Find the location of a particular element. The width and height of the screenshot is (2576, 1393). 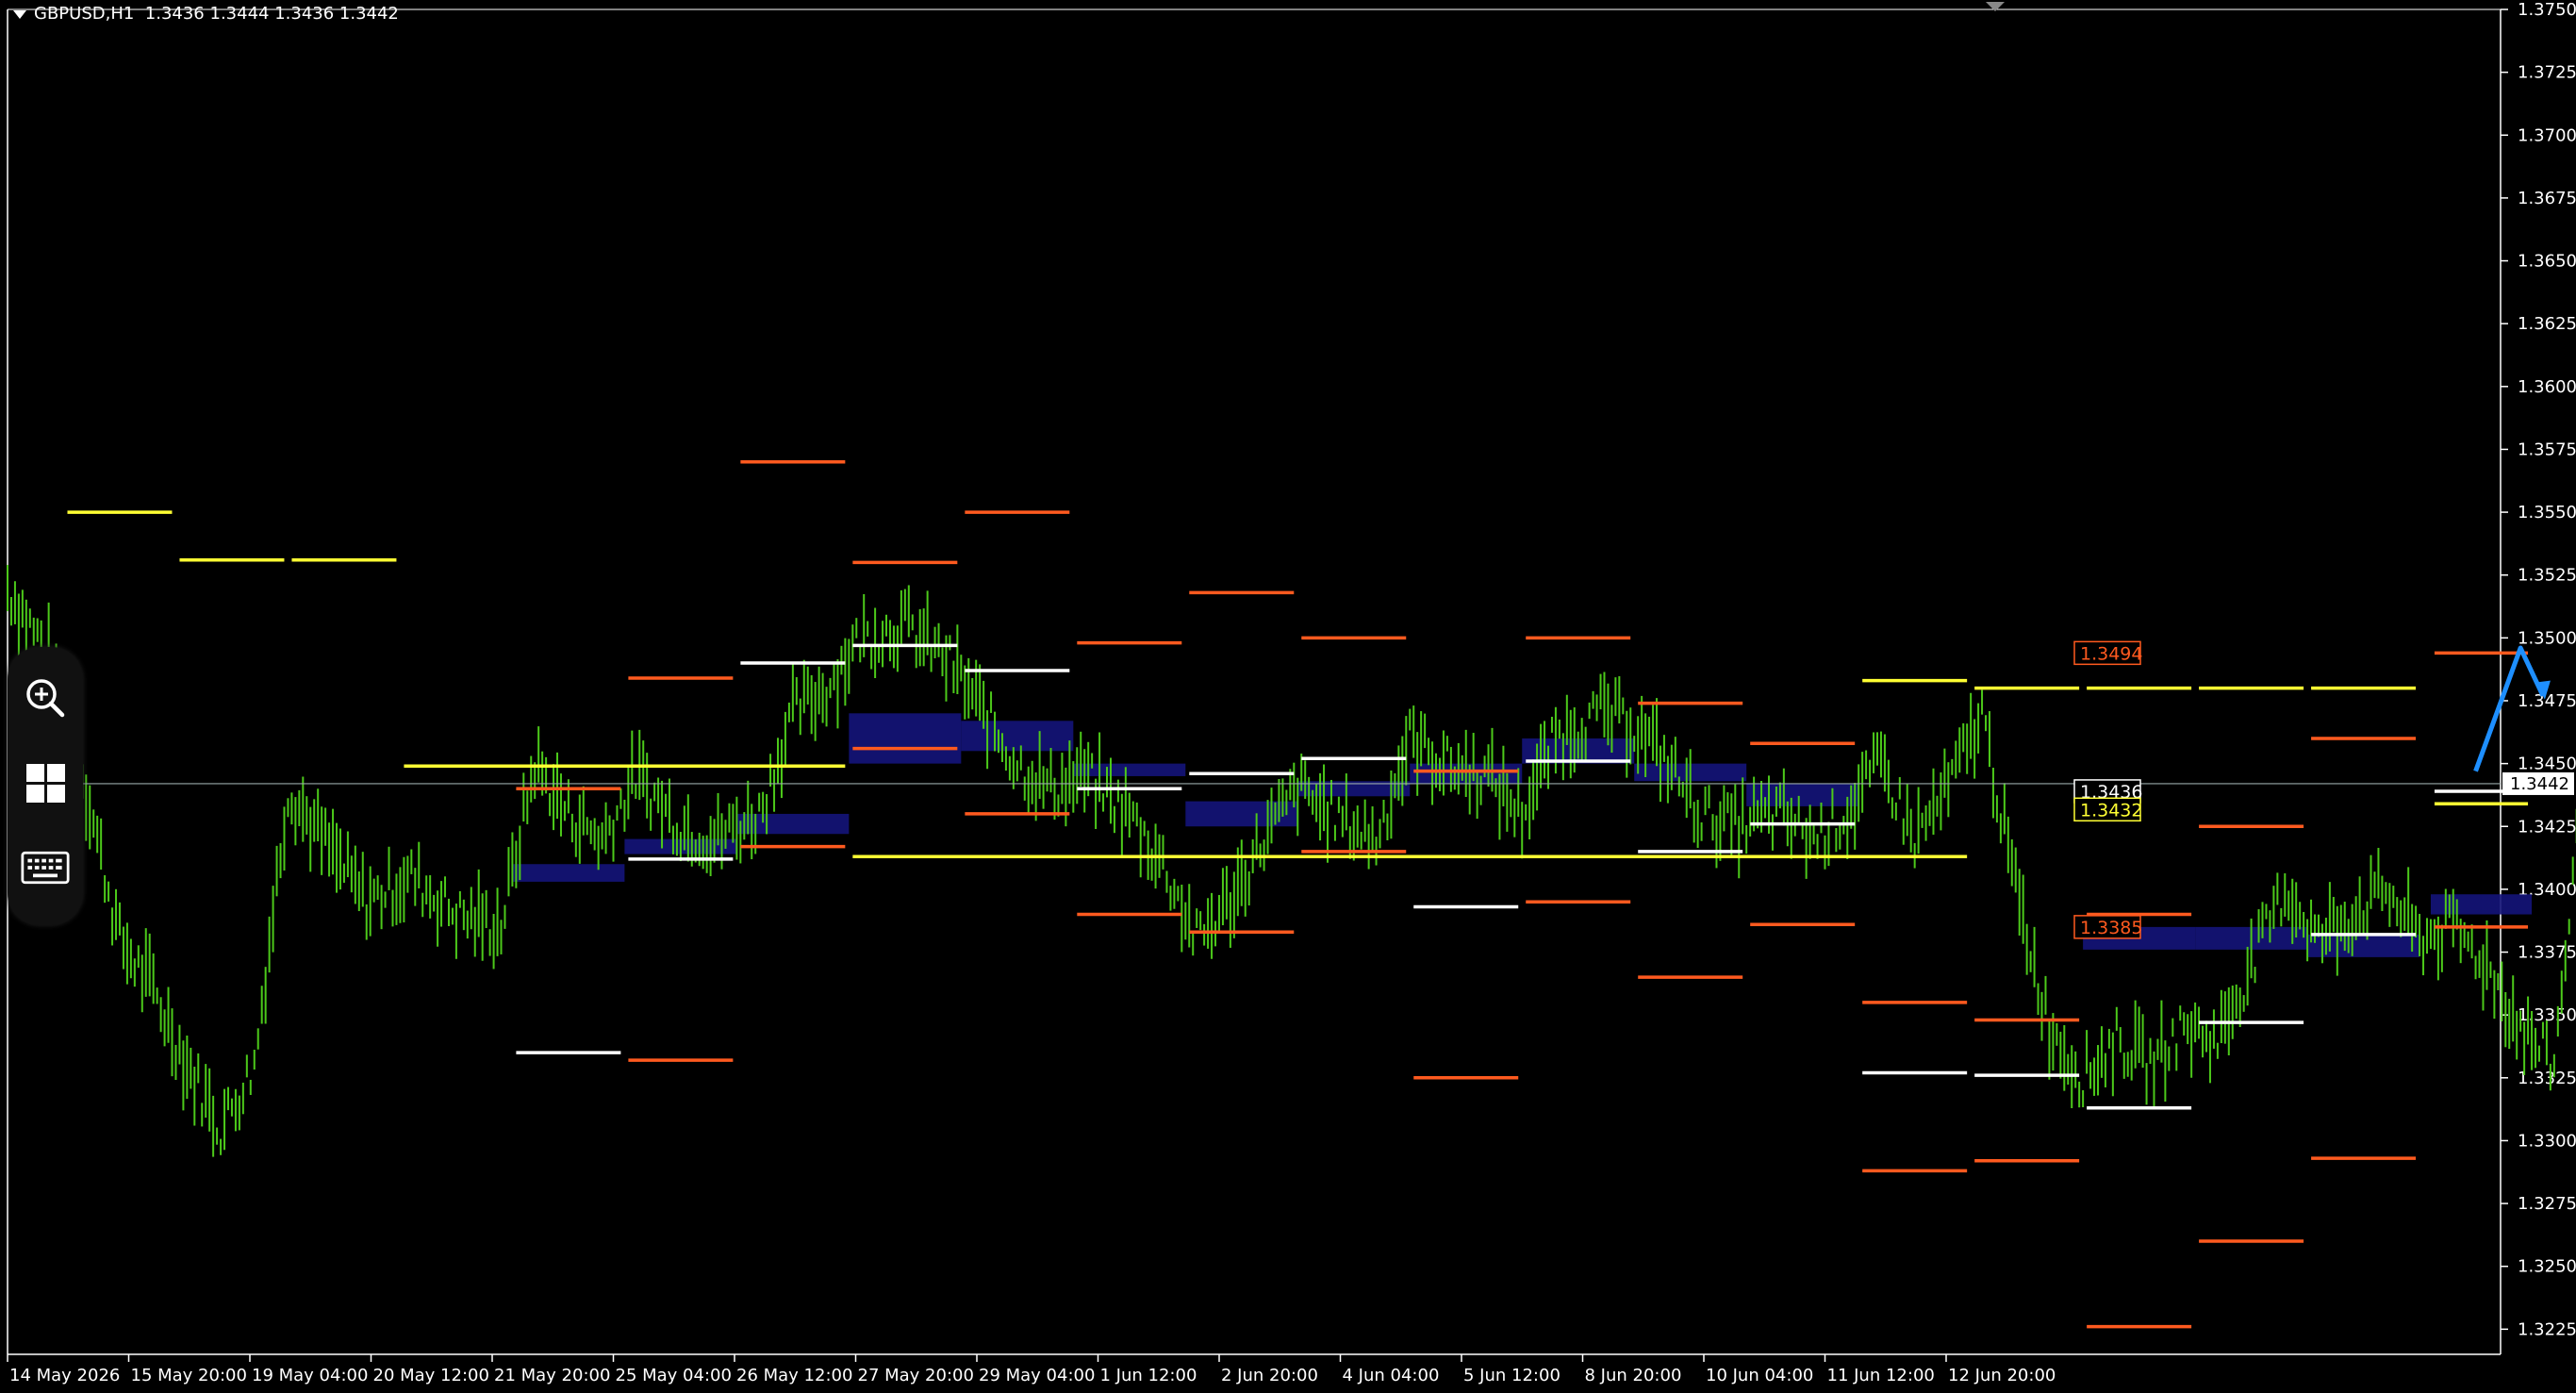

x-tick-label: 5 Jun 12:00 is located at coordinates (1511, 1375).